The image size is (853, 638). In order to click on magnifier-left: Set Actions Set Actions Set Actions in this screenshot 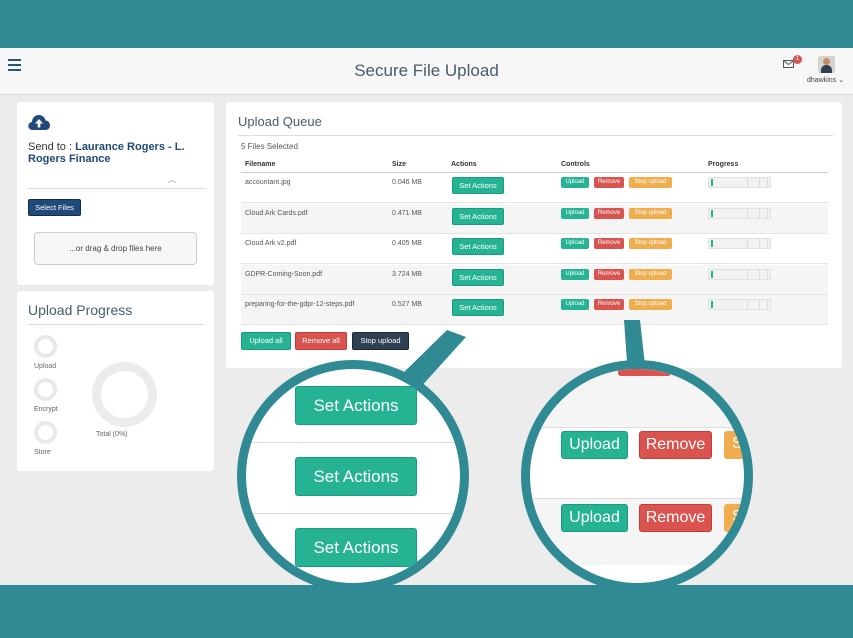, I will do `click(353, 476)`.